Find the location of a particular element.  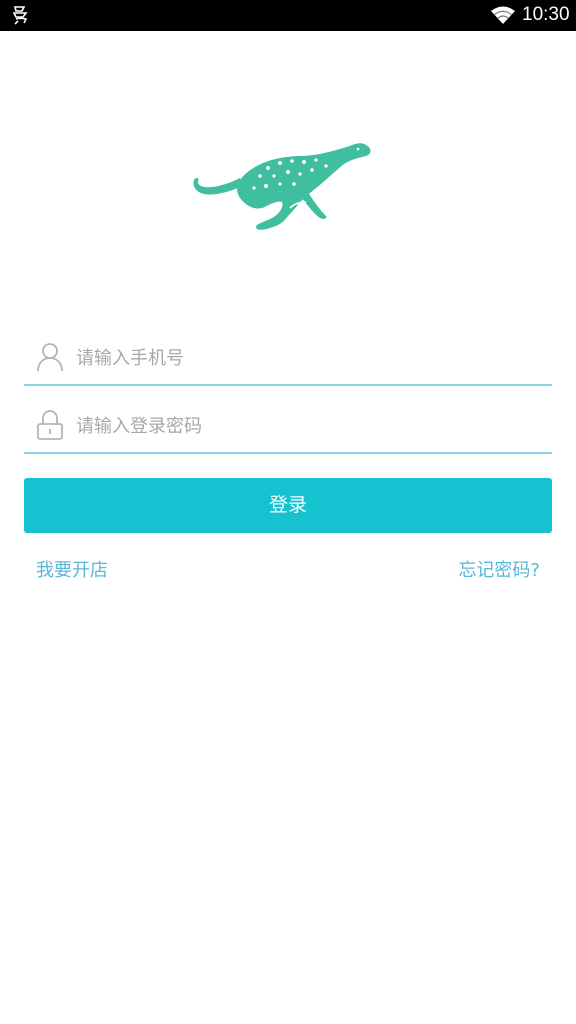

login-button: 登录 is located at coordinates (288, 505).